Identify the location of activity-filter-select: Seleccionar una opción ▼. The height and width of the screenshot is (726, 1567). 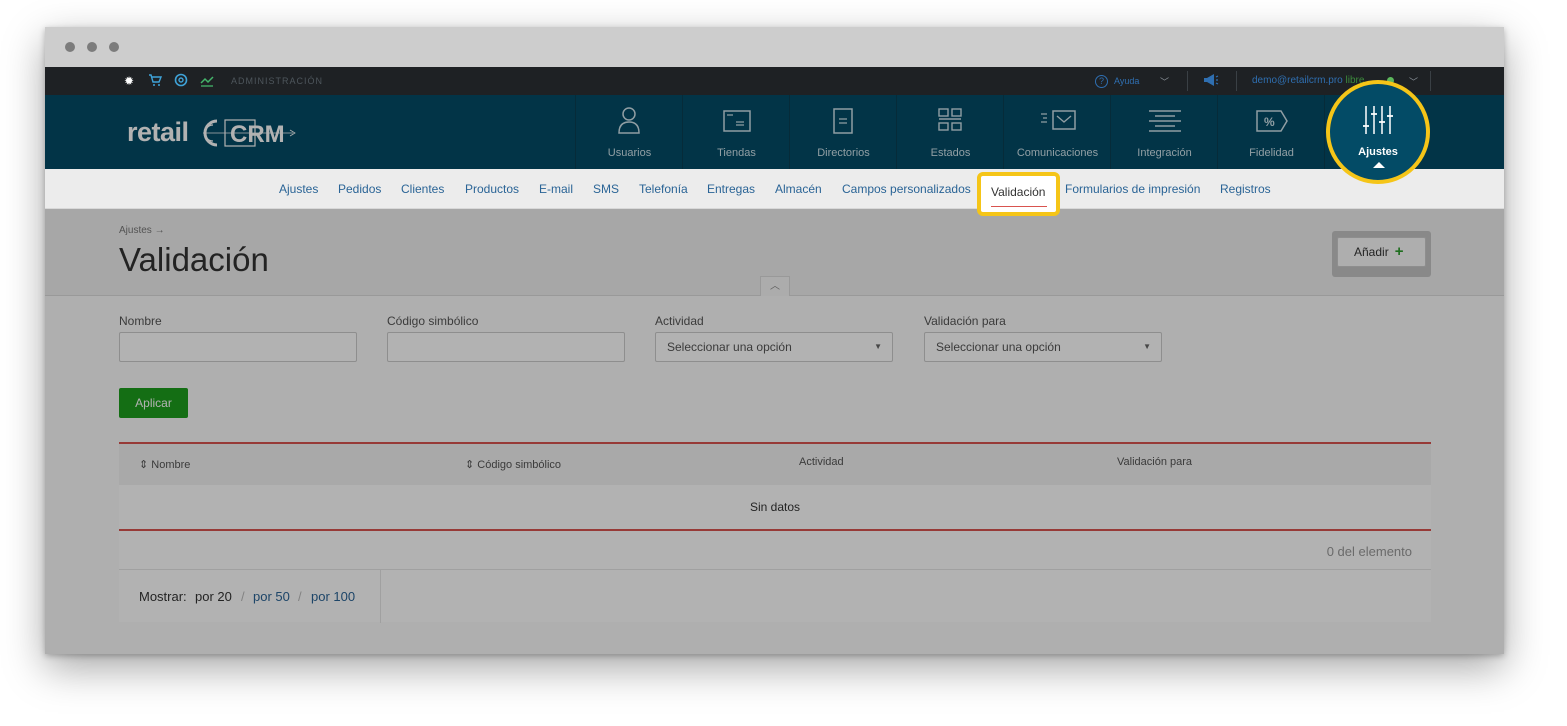
(774, 347).